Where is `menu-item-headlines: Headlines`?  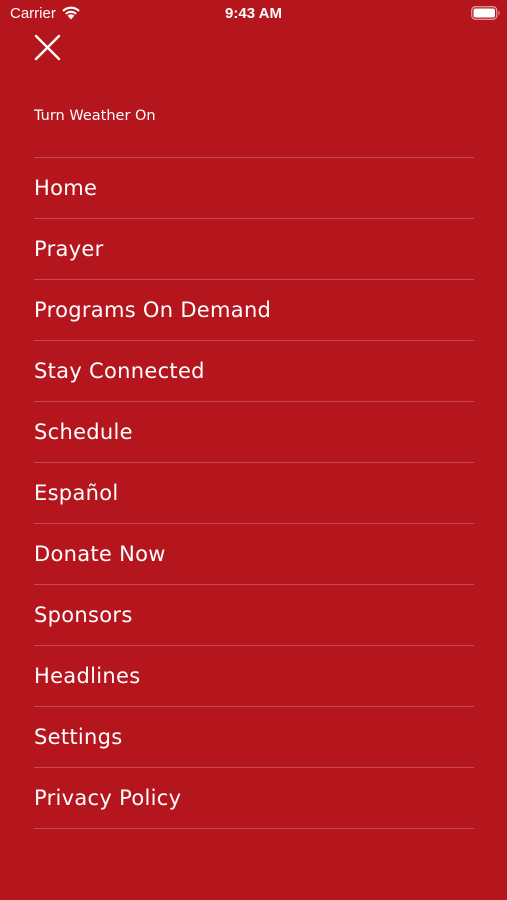 menu-item-headlines: Headlines is located at coordinates (254, 676).